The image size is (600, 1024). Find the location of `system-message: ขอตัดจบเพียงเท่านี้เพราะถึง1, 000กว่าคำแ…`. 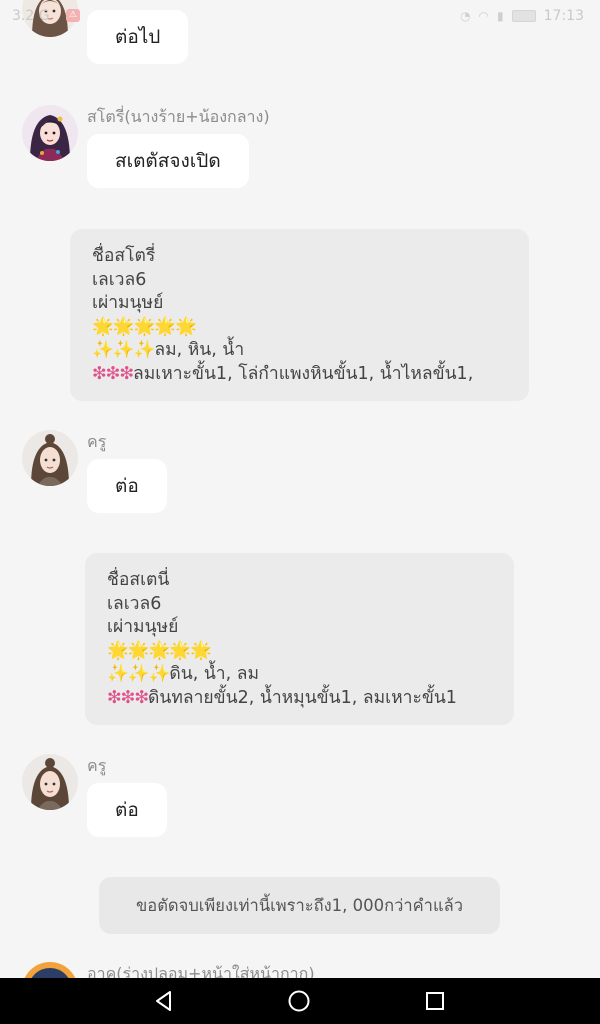

system-message: ขอตัดจบเพียงเท่านี้เพราะถึง1, 000กว่าคำแ… is located at coordinates (299, 905).